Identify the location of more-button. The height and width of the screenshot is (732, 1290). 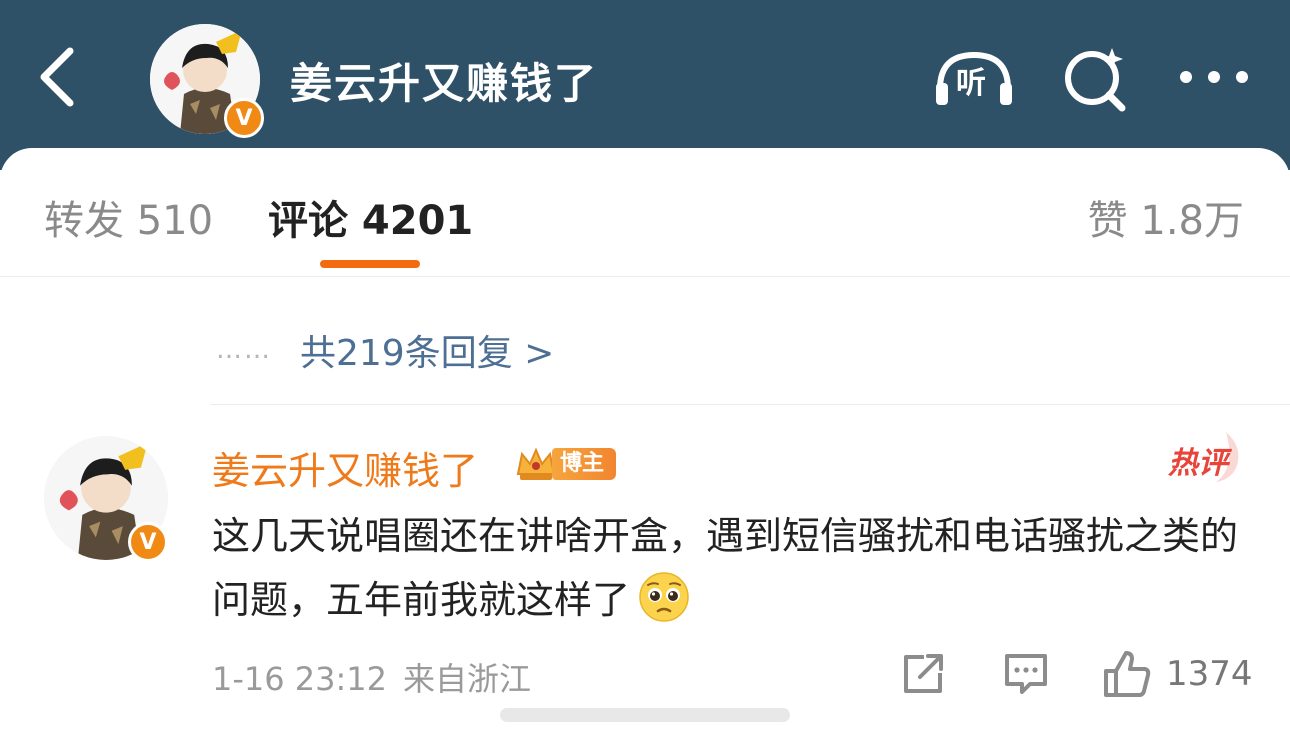
(1214, 77).